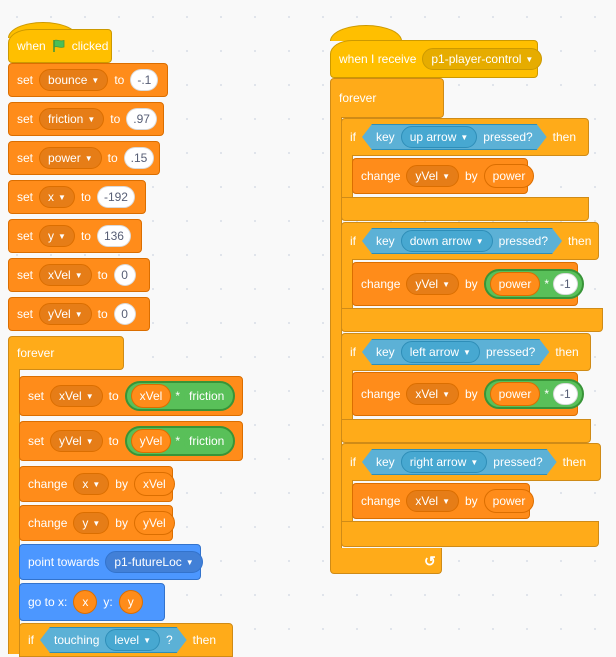 This screenshot has height=657, width=616. Describe the element at coordinates (113, 236) in the screenshot. I see `value-input: 136` at that location.